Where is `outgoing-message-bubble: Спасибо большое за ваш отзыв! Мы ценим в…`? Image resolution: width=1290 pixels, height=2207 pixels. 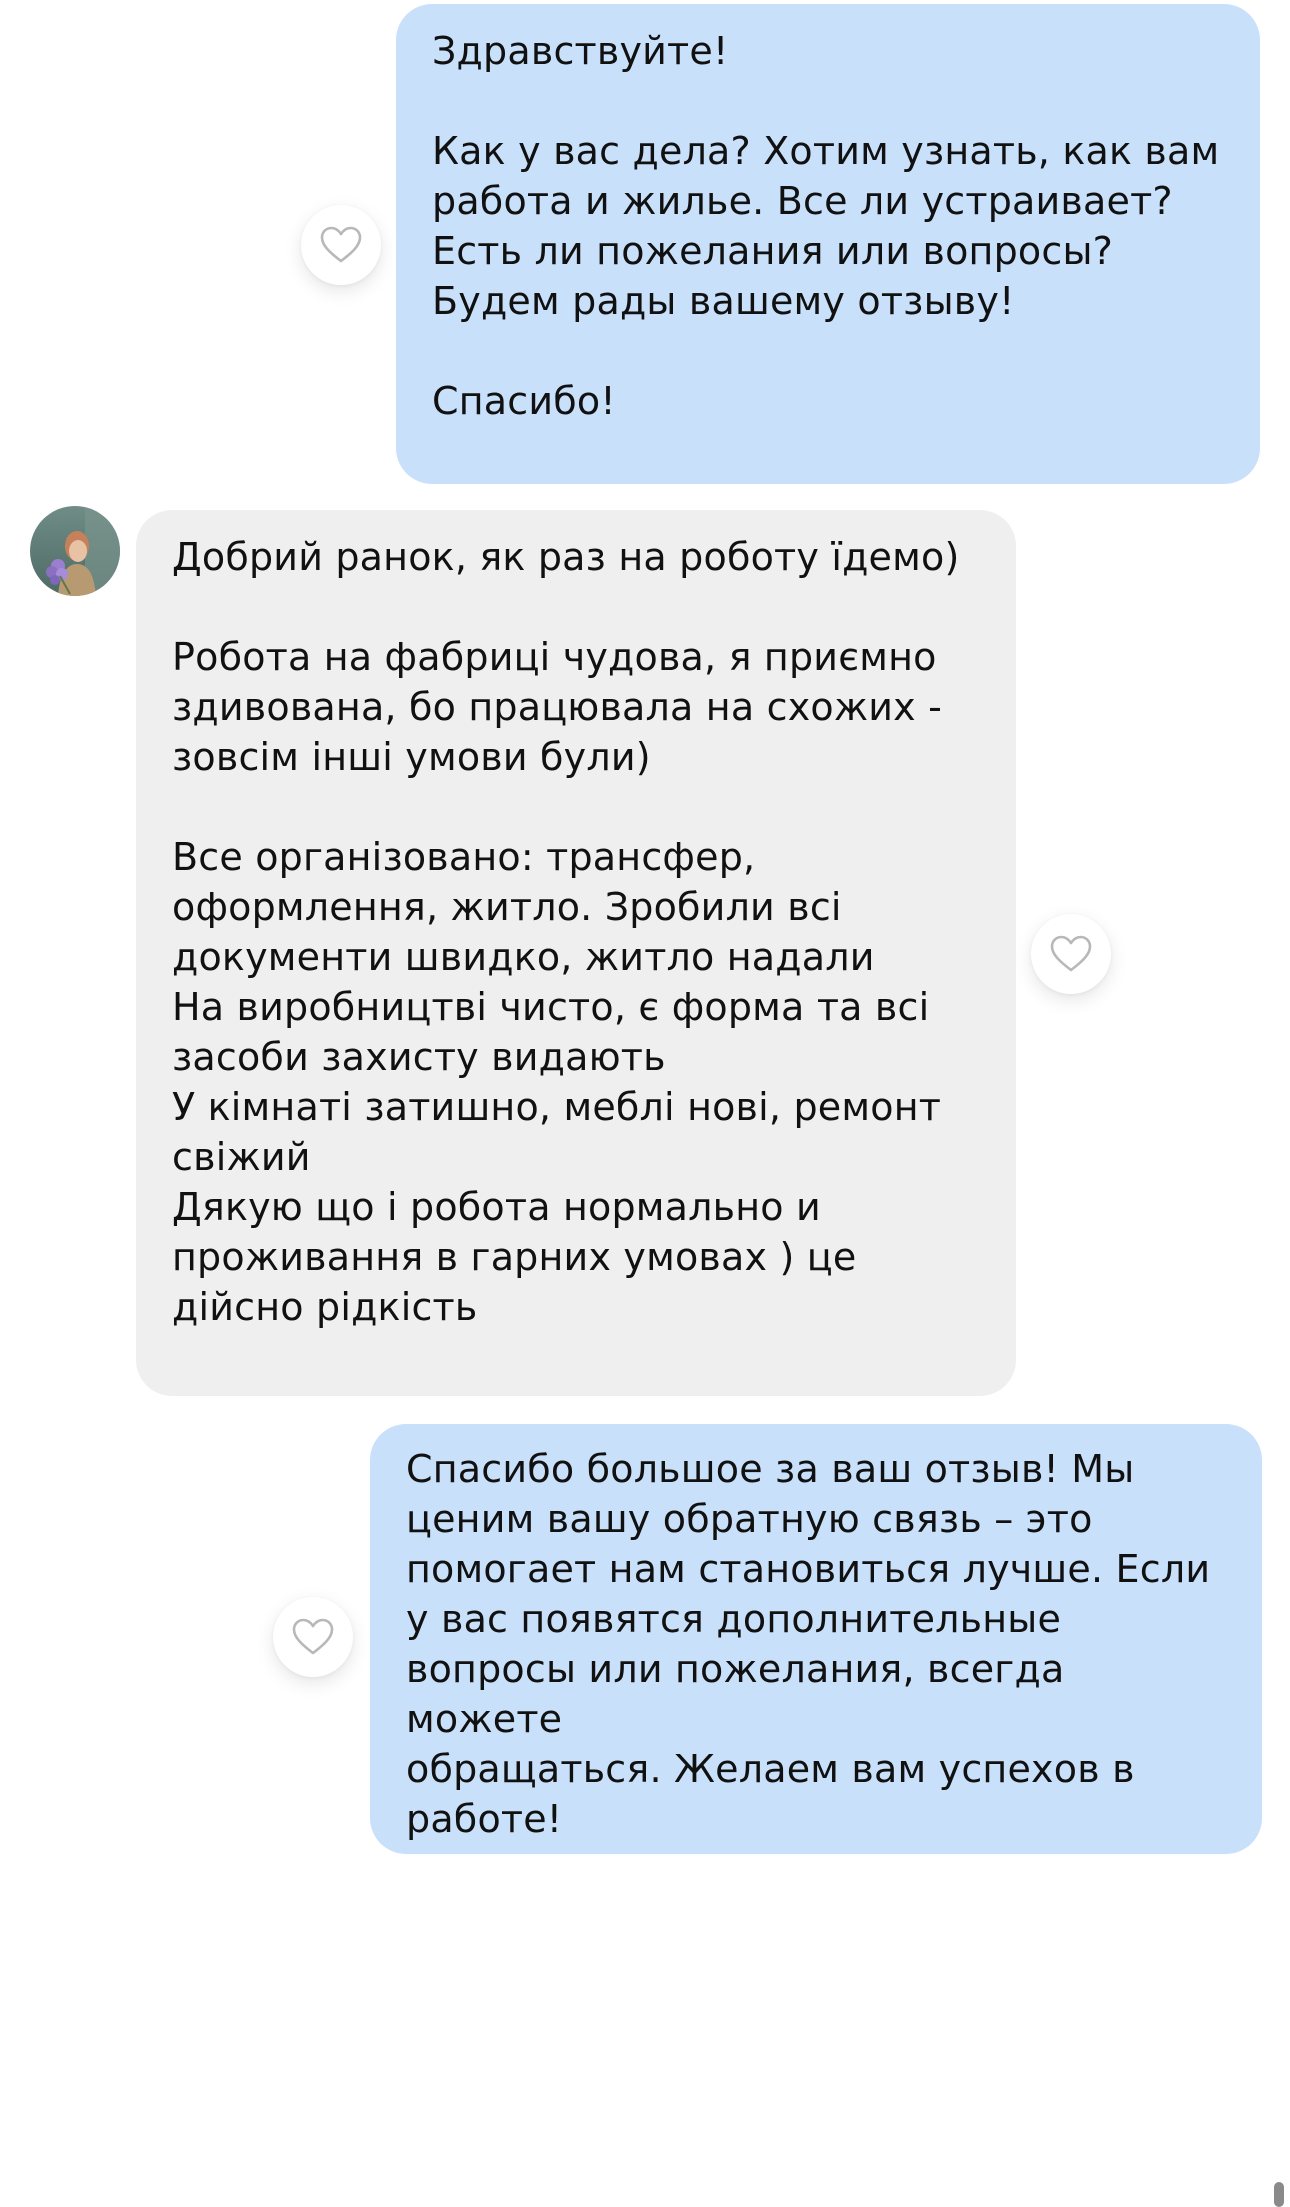
outgoing-message-bubble: Спасибо большое за ваш отзыв! Мы ценим в… is located at coordinates (816, 1639).